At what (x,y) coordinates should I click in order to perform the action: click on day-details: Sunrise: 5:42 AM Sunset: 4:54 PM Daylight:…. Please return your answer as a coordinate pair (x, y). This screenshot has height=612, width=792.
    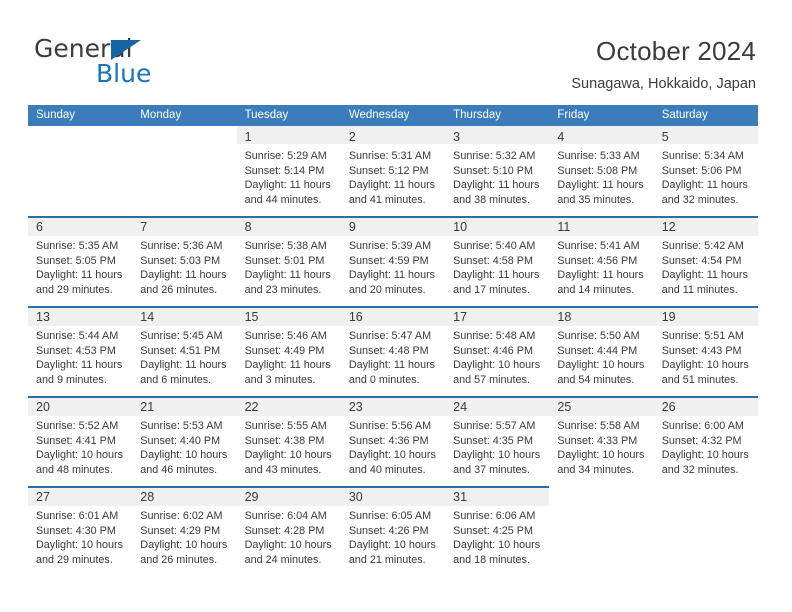
    Looking at the image, I should click on (708, 268).